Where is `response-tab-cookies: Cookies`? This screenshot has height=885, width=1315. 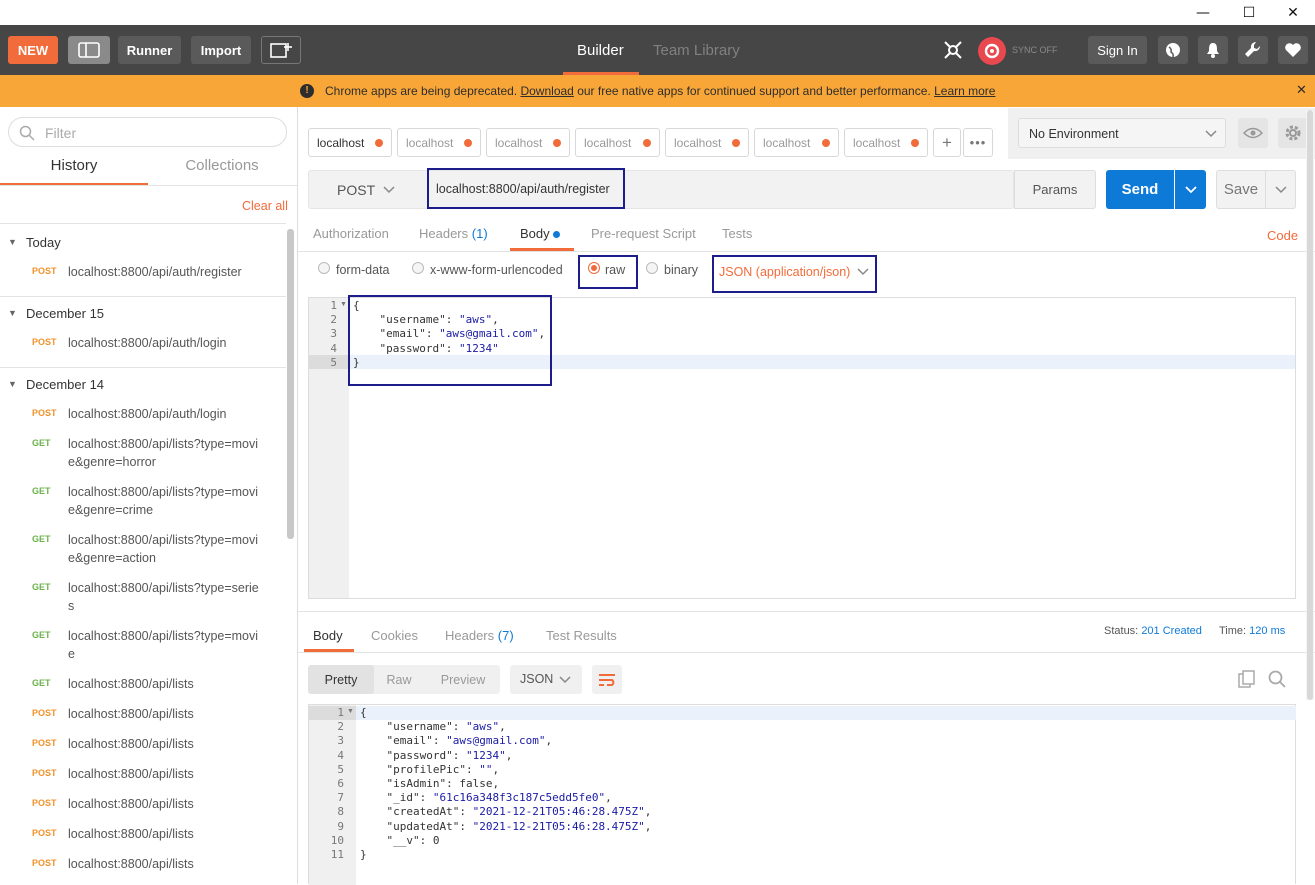 response-tab-cookies: Cookies is located at coordinates (394, 635).